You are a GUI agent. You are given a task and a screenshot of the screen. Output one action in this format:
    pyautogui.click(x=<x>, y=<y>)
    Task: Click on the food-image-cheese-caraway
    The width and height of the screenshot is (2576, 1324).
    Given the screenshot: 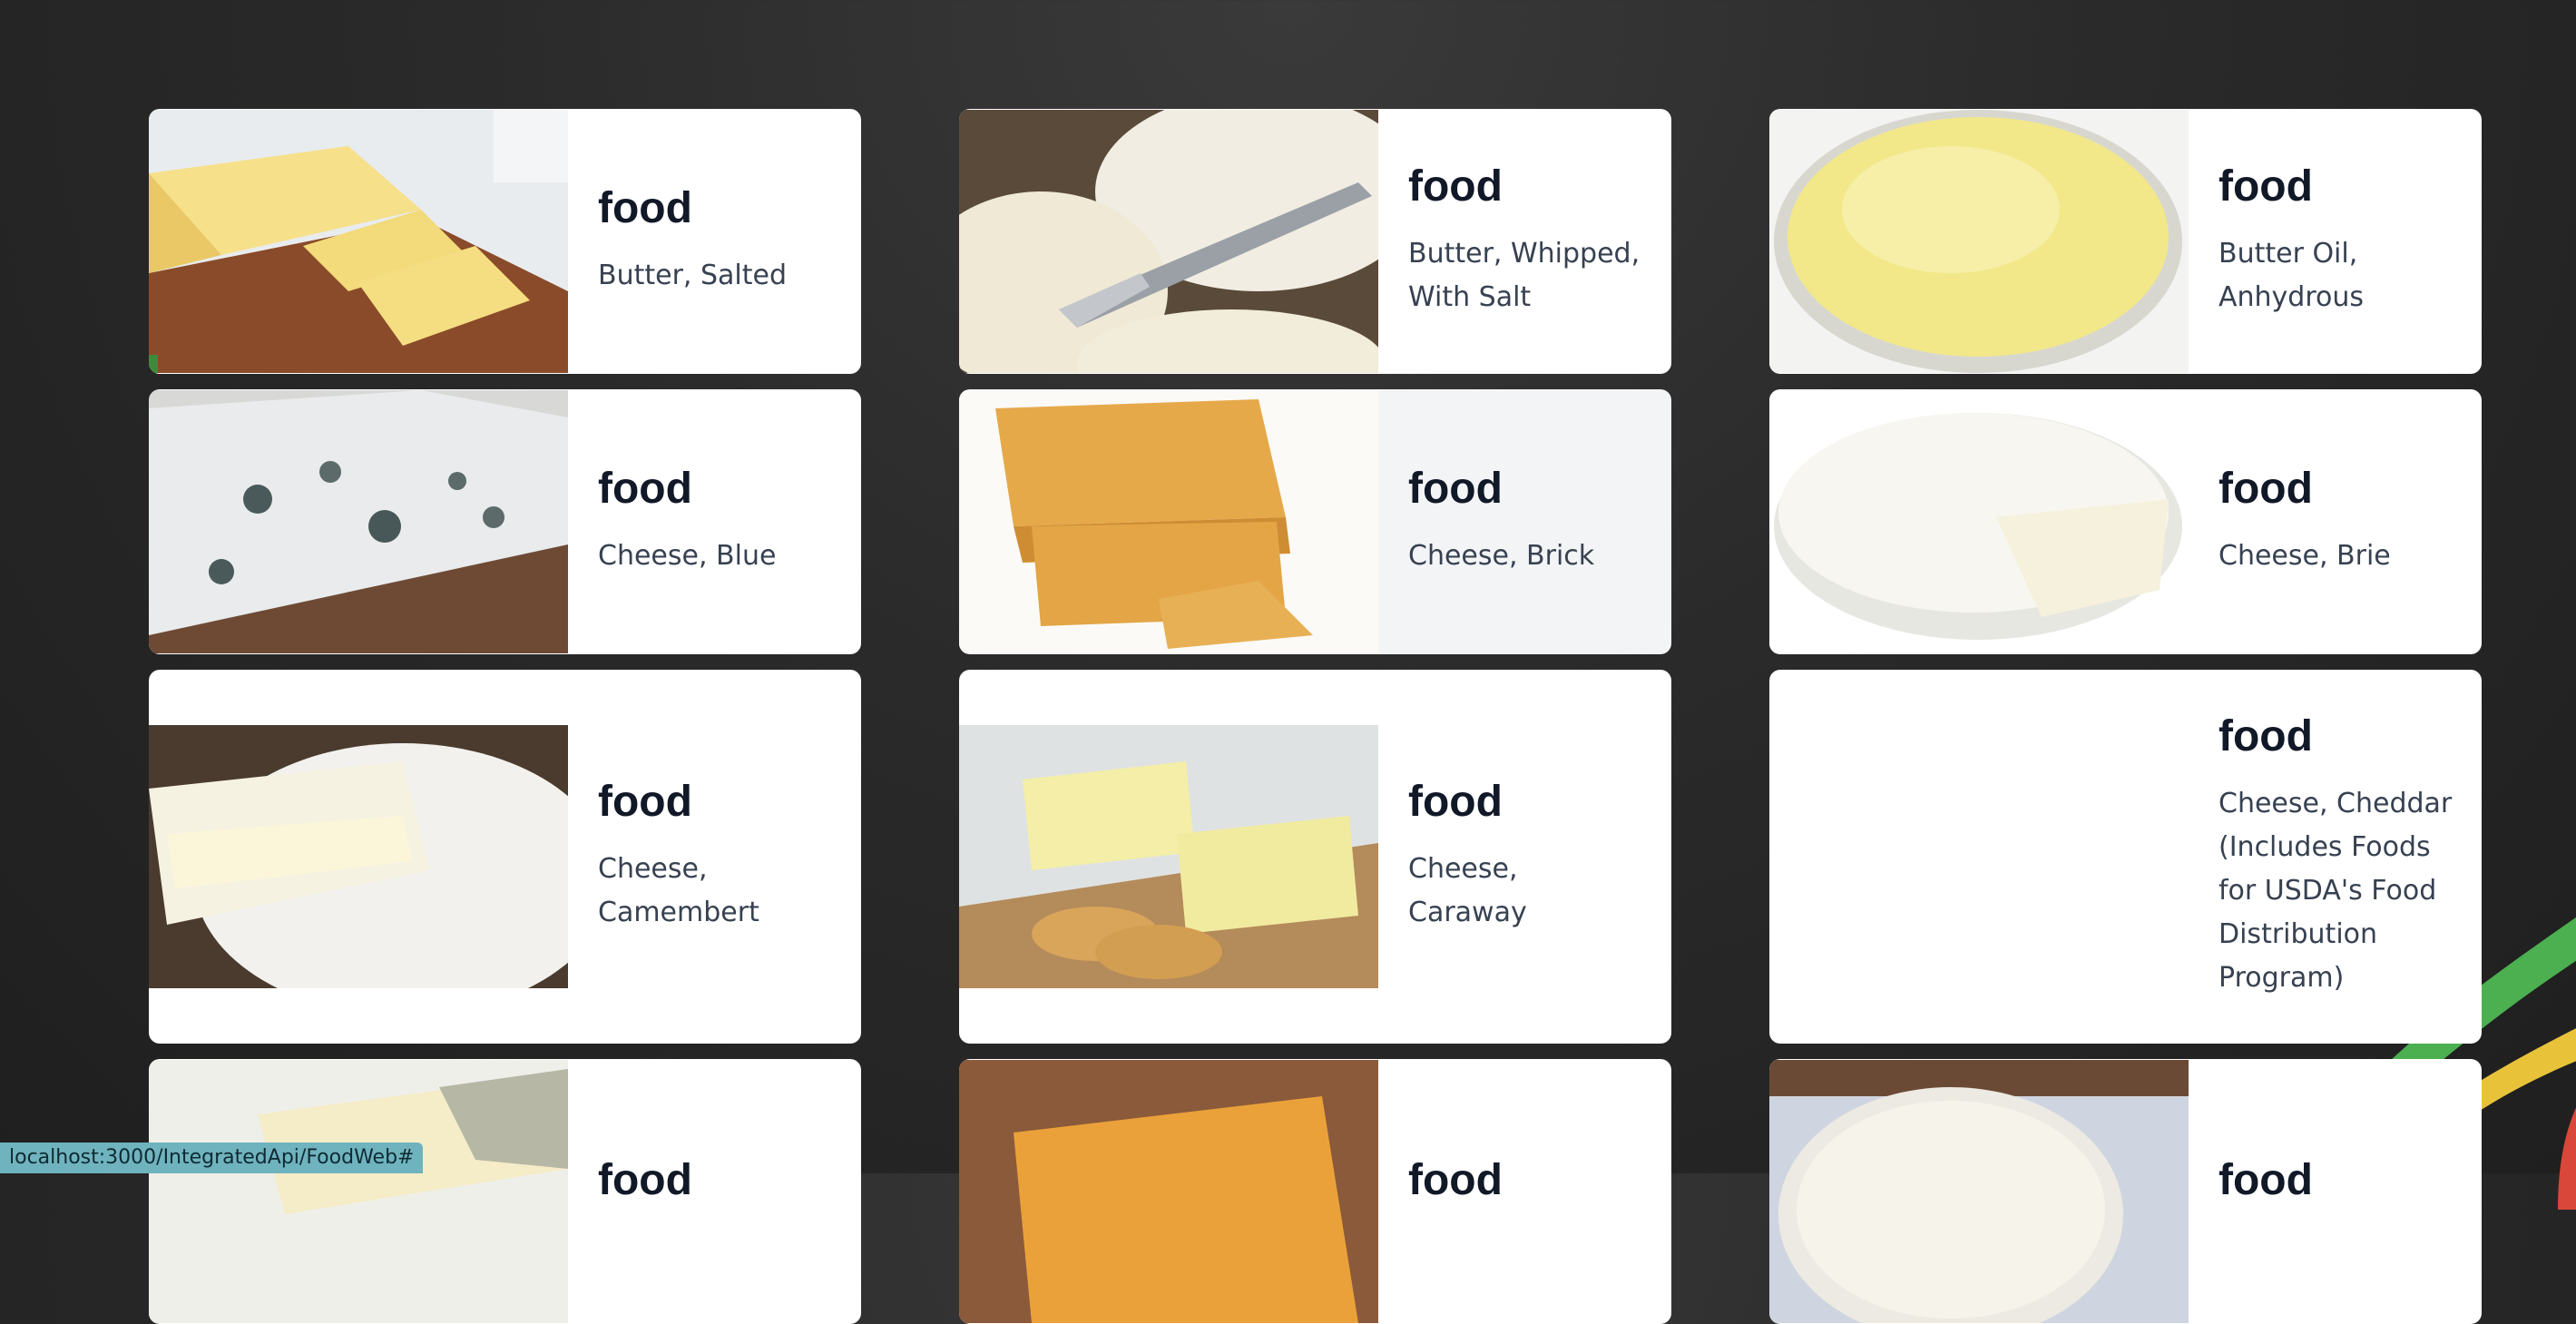 What is the action you would take?
    pyautogui.click(x=1168, y=856)
    